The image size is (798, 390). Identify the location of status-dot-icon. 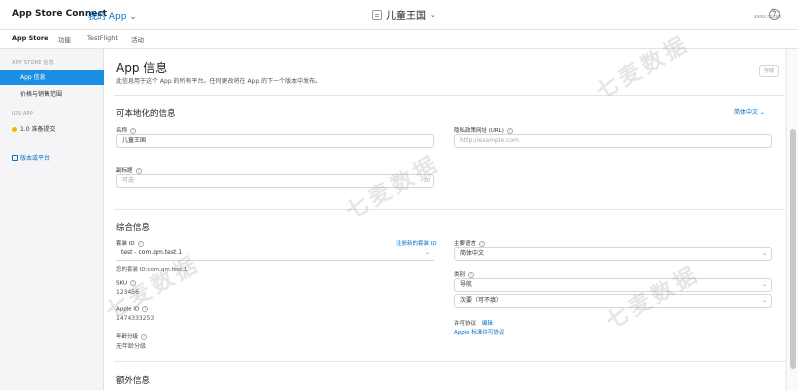
(14, 129).